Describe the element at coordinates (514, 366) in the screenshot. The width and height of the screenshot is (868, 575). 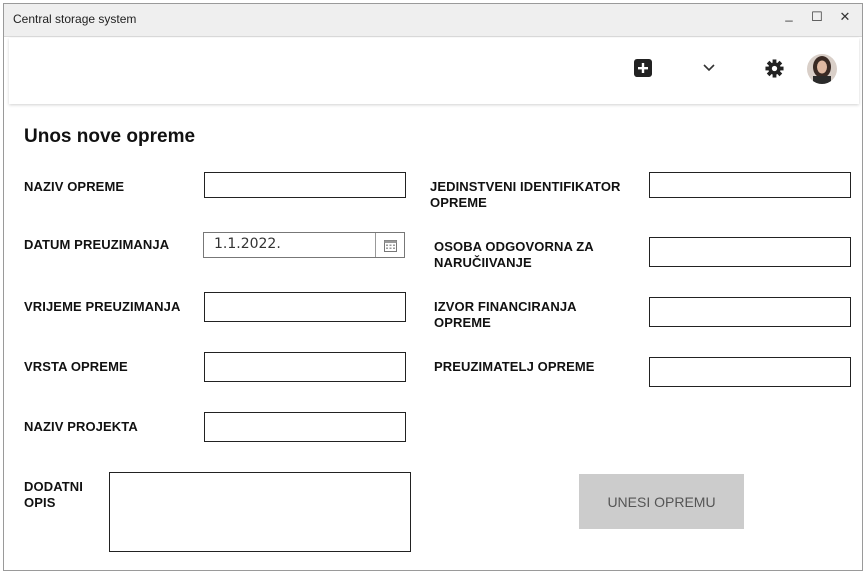
I see `preuzimatelj-label: PREUZIMATELJ OPREME` at that location.